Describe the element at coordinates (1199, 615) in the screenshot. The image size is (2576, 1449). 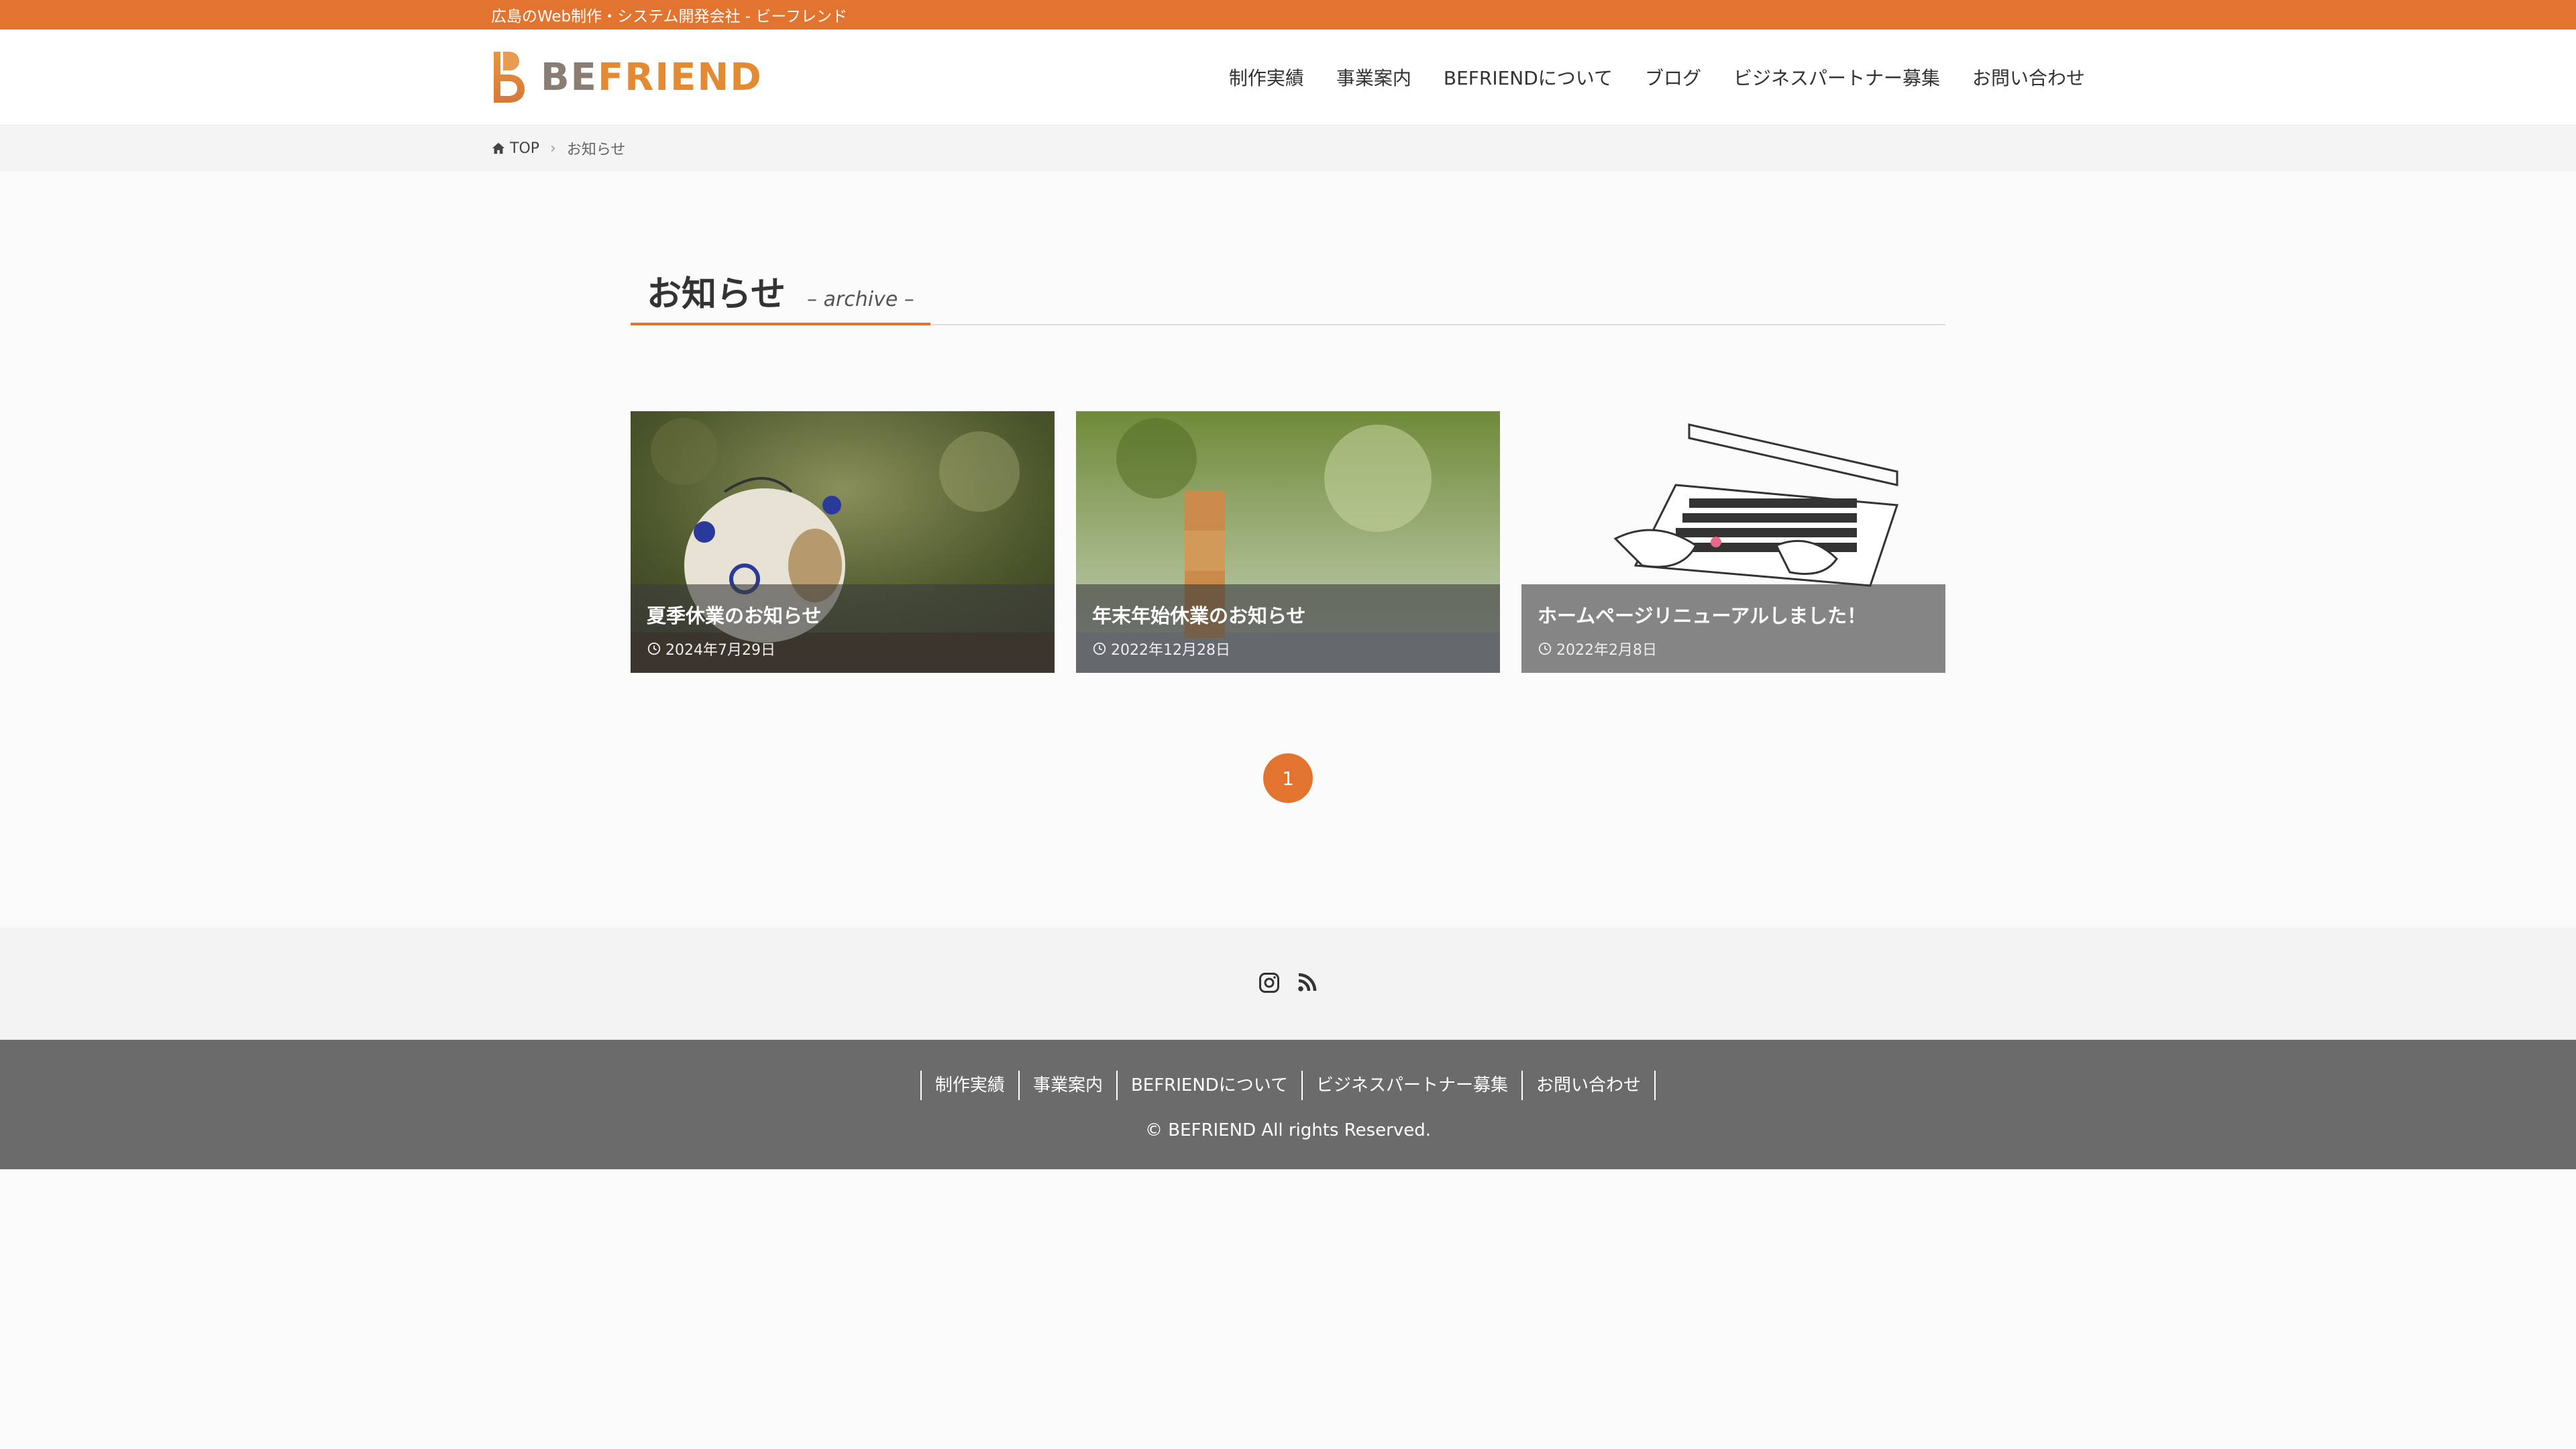
I see `post-title: 年末年始休業のお知らせ` at that location.